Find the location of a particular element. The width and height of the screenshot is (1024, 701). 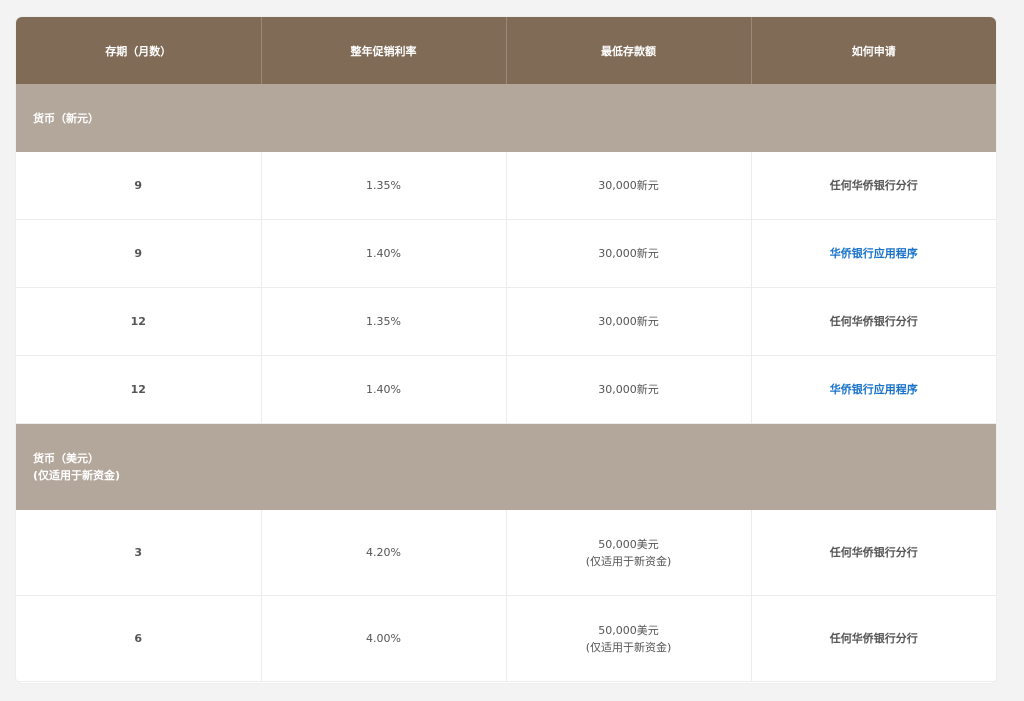

table-row: 9 1.35% 30,000新元 任何华侨银行分行 is located at coordinates (506, 186).